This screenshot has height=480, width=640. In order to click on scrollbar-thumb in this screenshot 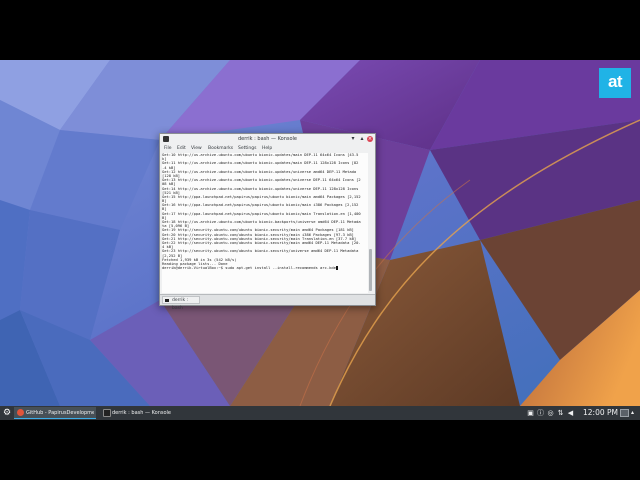, I will do `click(370, 270)`.